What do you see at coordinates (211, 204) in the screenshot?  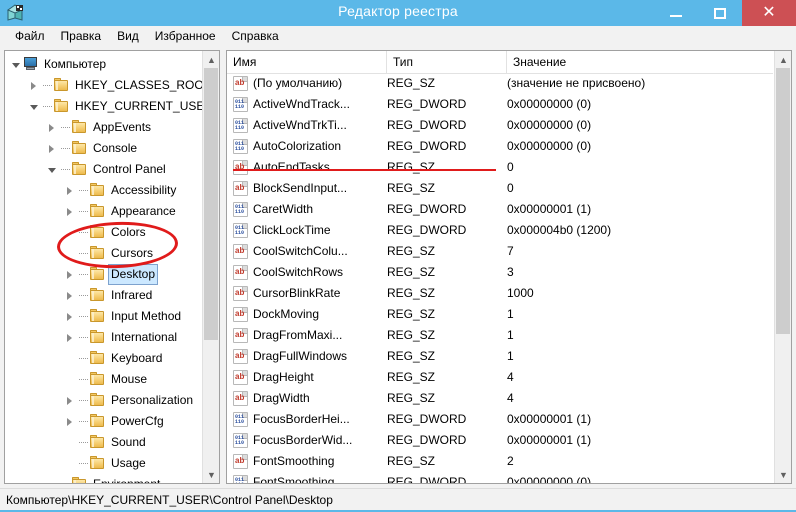 I see `tree-scrollbar-thumb` at bounding box center [211, 204].